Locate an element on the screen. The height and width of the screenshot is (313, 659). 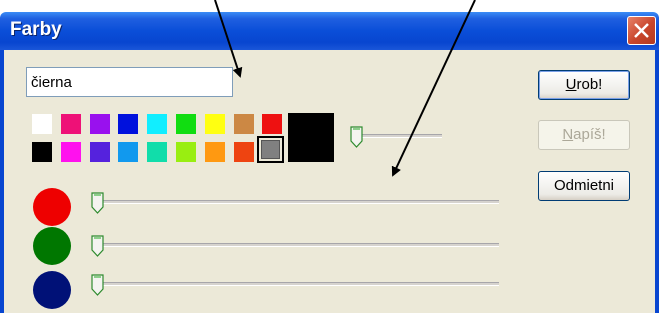
arrow-to-slider is located at coordinates (433, 88).